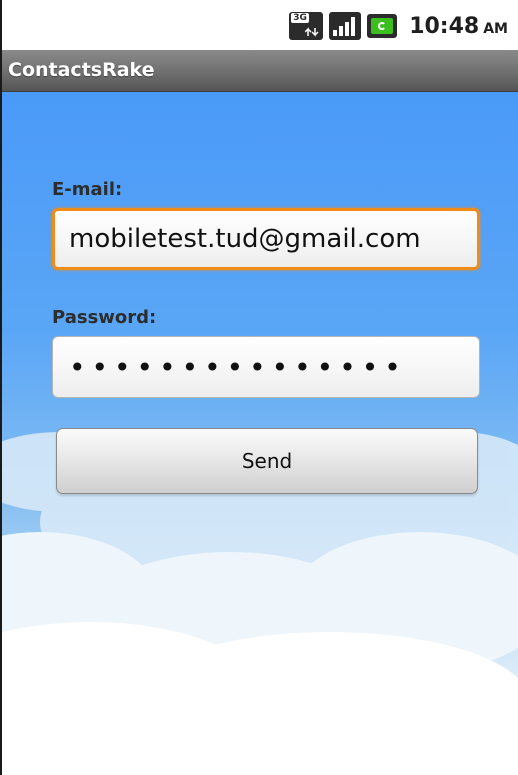 The width and height of the screenshot is (518, 775). What do you see at coordinates (382, 26) in the screenshot?
I see `battery-charging-icon` at bounding box center [382, 26].